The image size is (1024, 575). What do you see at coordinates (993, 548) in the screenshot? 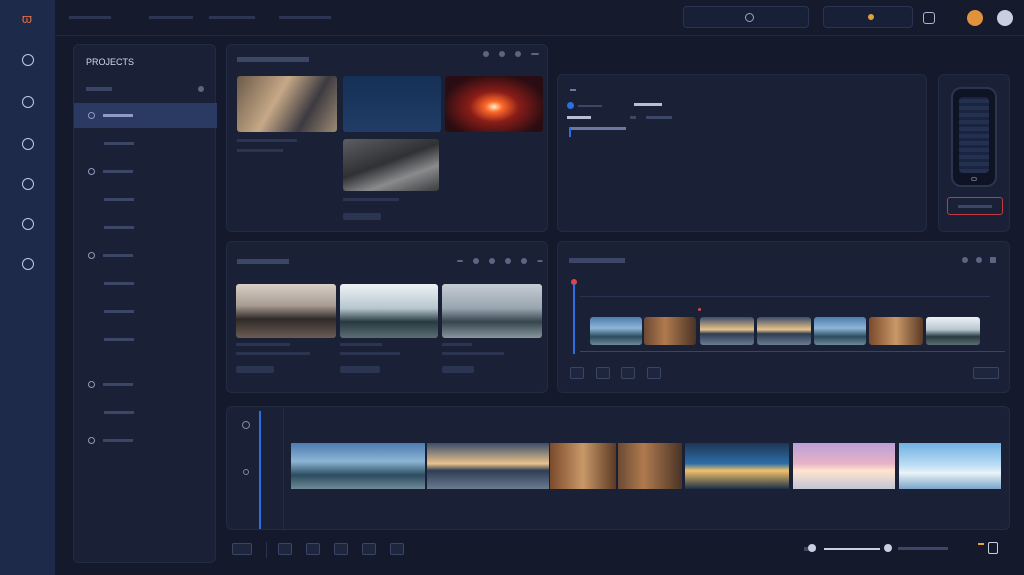
I see `fullscreen-icon` at bounding box center [993, 548].